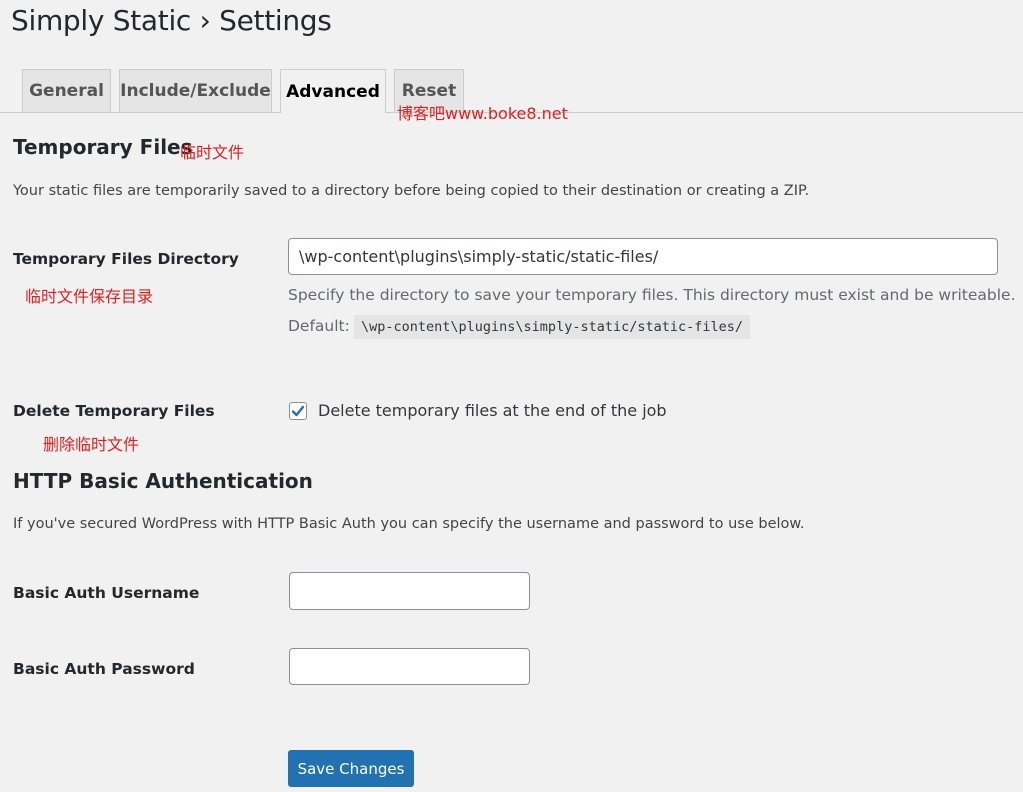 This screenshot has width=1023, height=792. I want to click on temporary-files-directory-label: Temporary Files Directory, so click(126, 259).